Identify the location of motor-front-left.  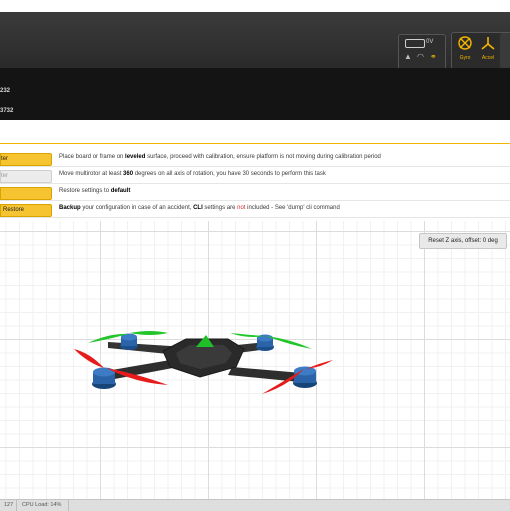
(129, 341).